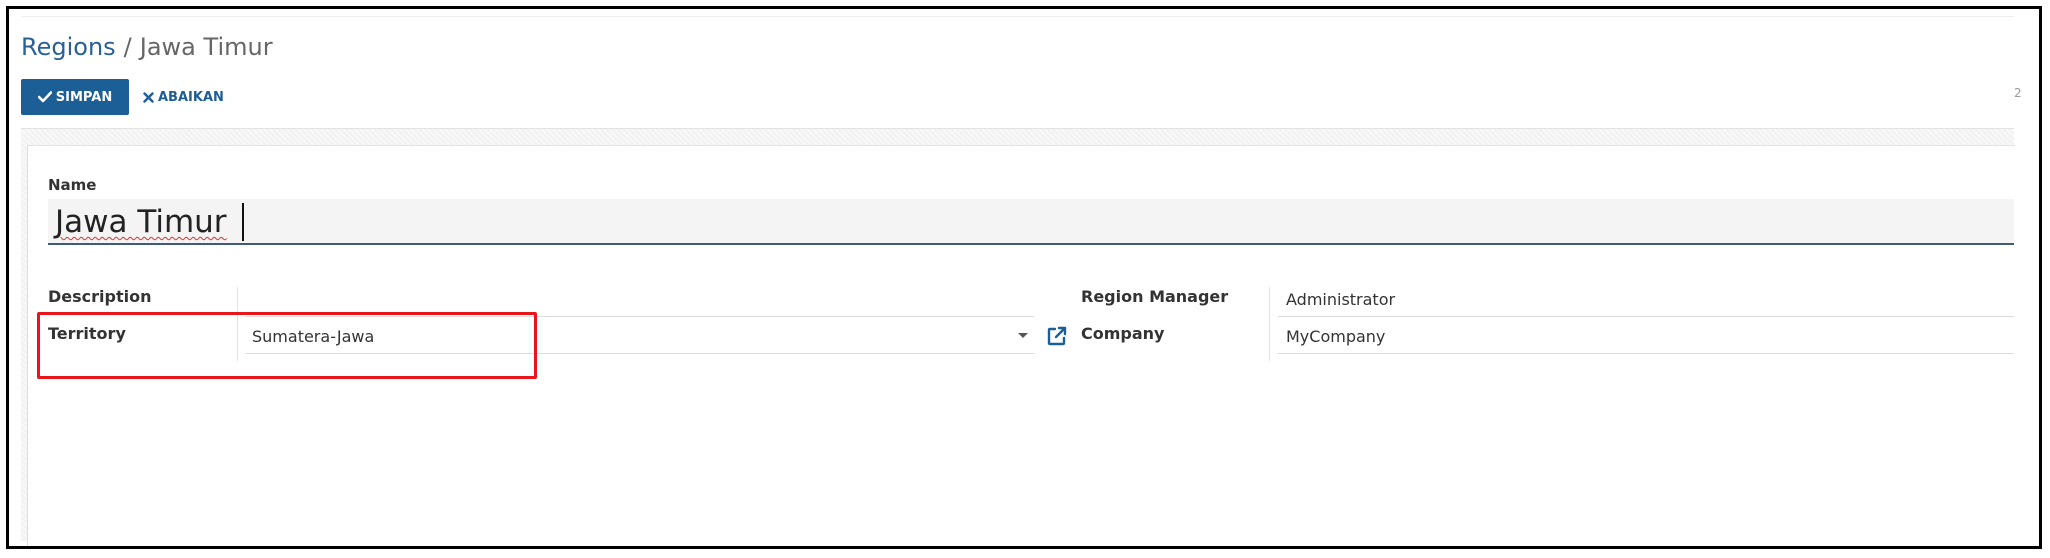  What do you see at coordinates (148, 97) in the screenshot?
I see `times-icon` at bounding box center [148, 97].